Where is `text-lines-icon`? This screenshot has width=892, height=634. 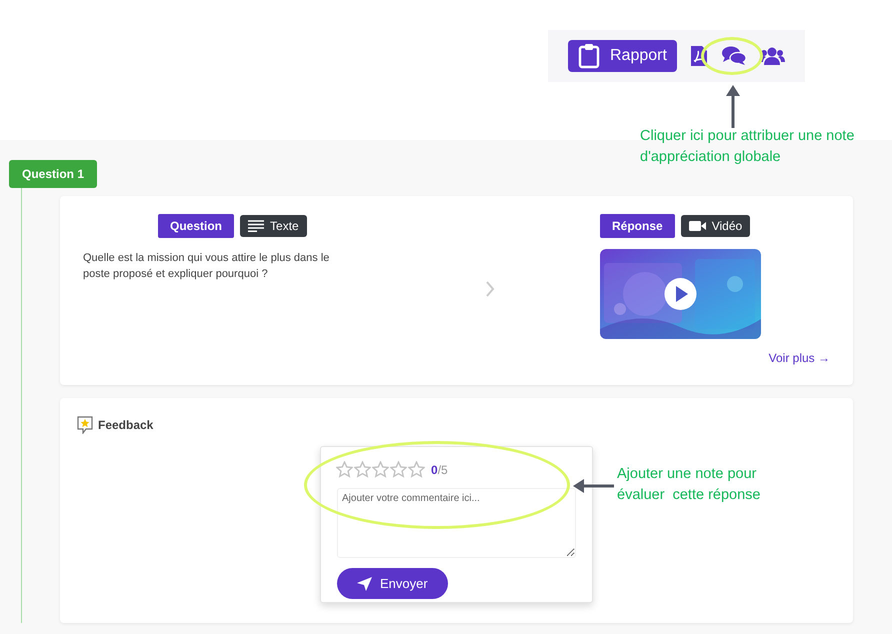 text-lines-icon is located at coordinates (256, 226).